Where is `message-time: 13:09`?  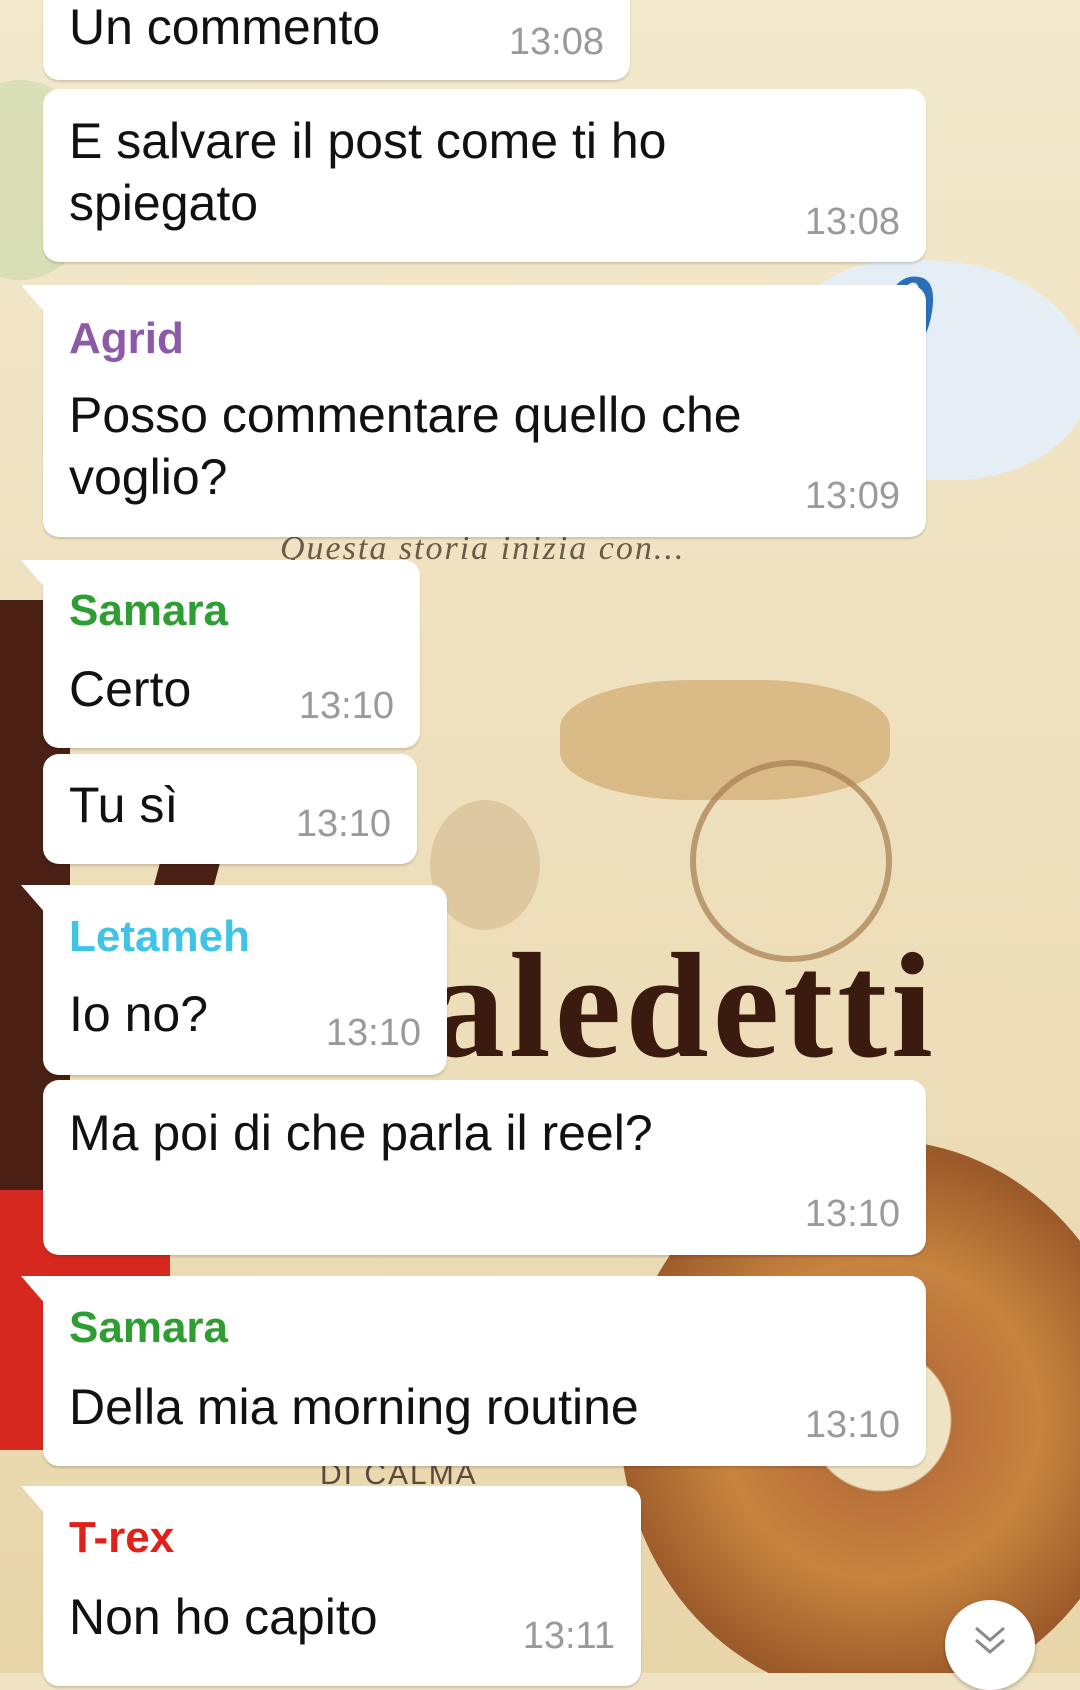
message-time: 13:09 is located at coordinates (852, 496).